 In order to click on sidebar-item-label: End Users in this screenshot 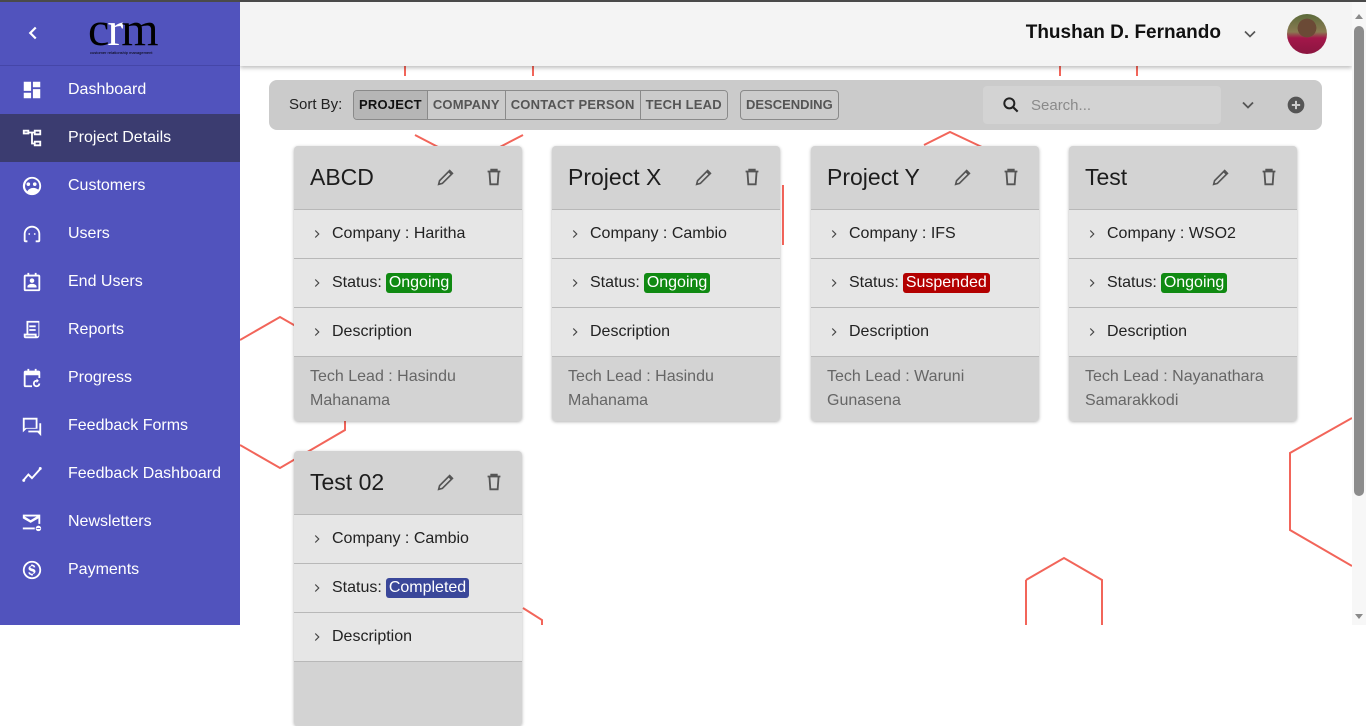, I will do `click(105, 281)`.